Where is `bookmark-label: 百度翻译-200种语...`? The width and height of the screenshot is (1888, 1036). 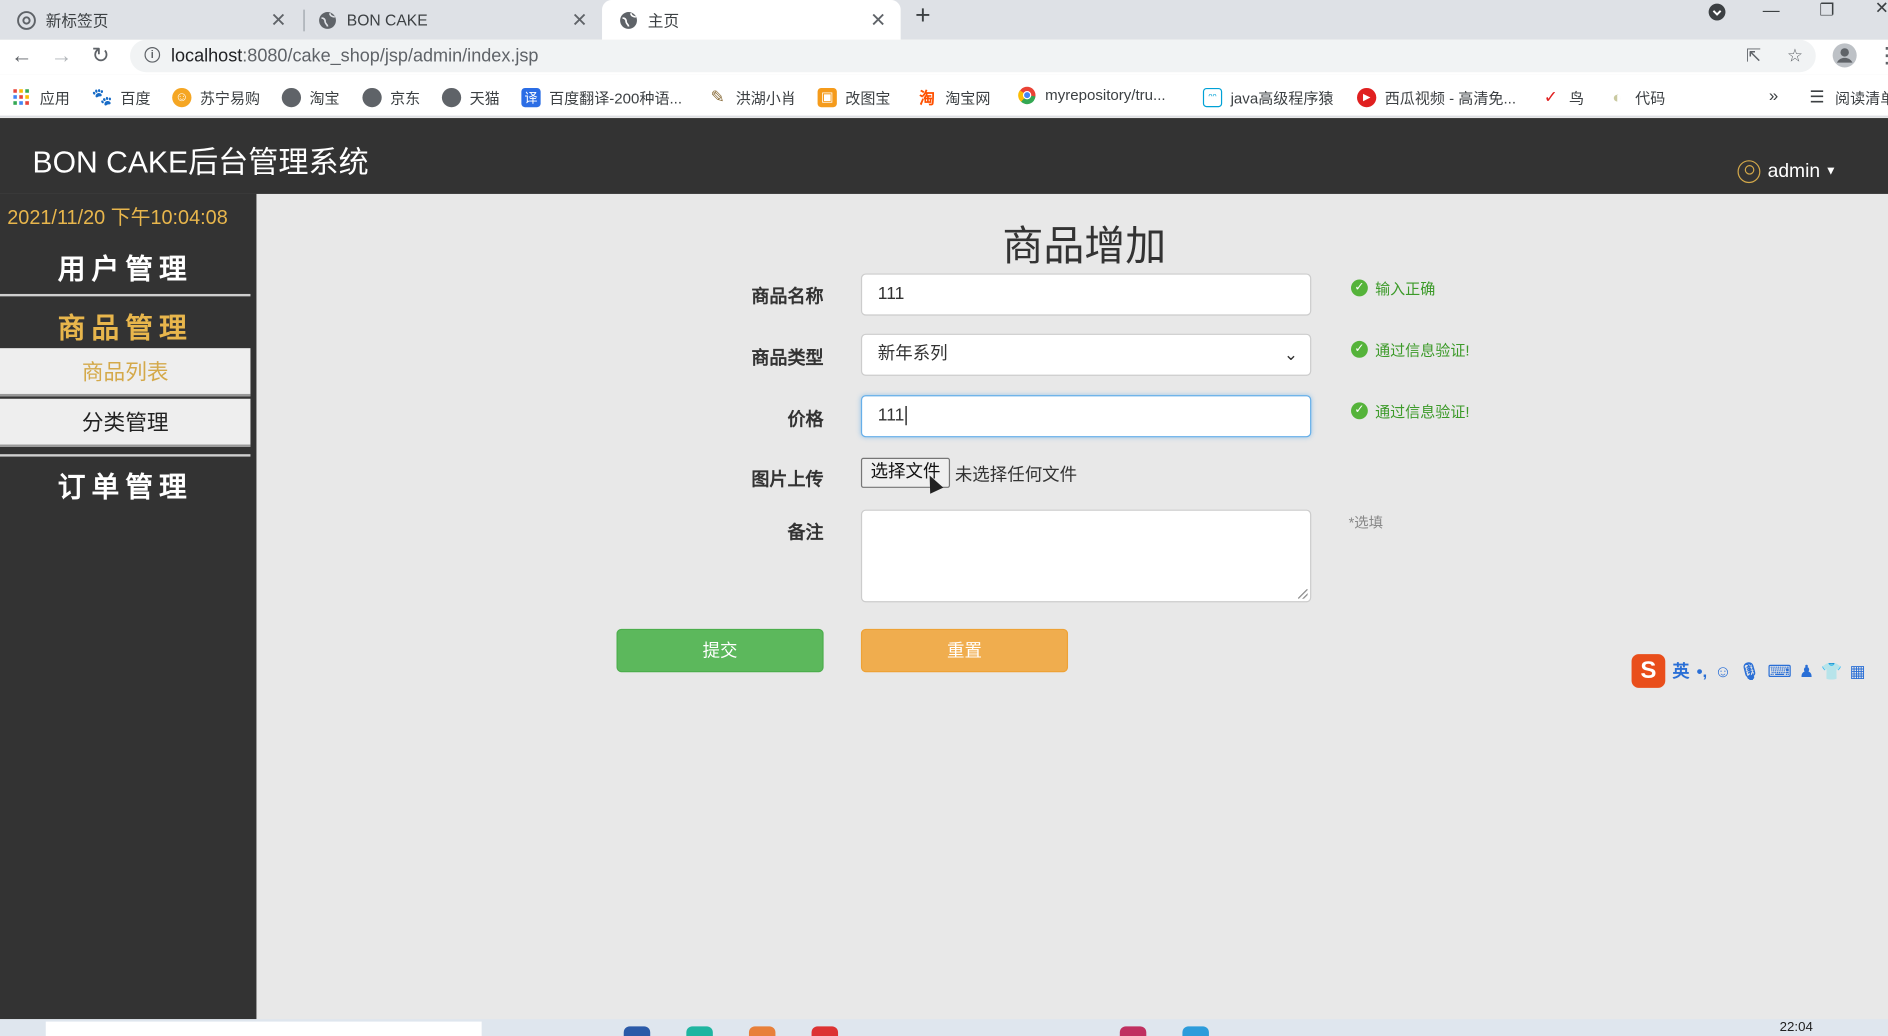
bookmark-label: 百度翻译-200种语... is located at coordinates (616, 99).